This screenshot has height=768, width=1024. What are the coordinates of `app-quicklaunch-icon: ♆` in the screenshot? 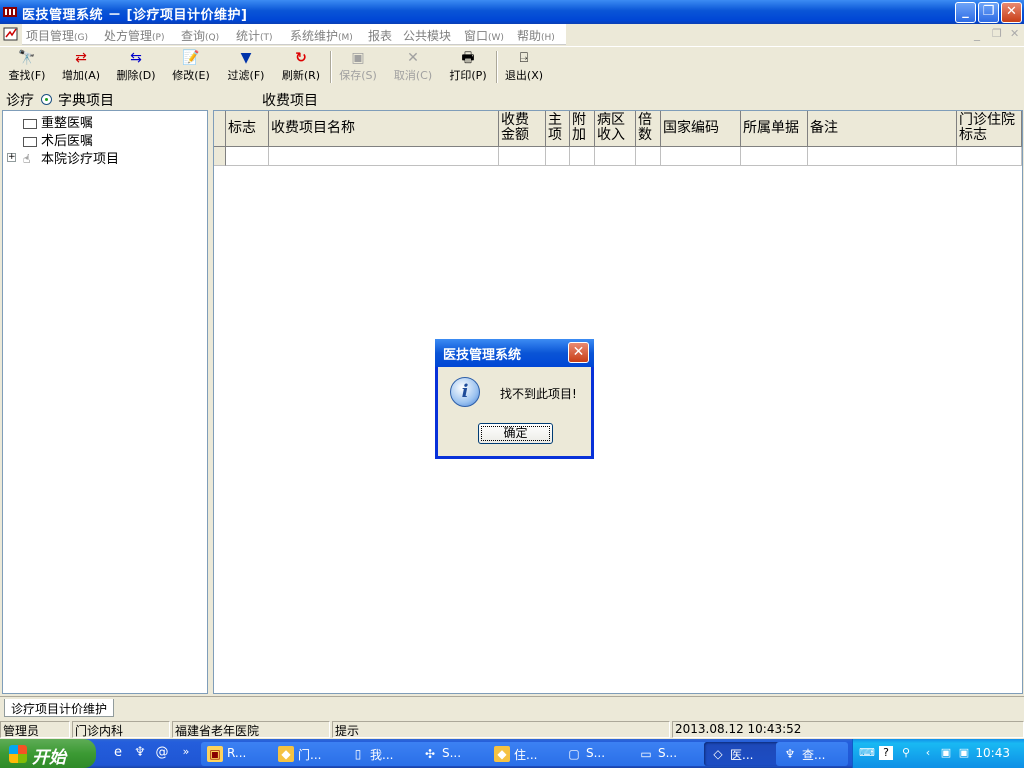 It's located at (140, 753).